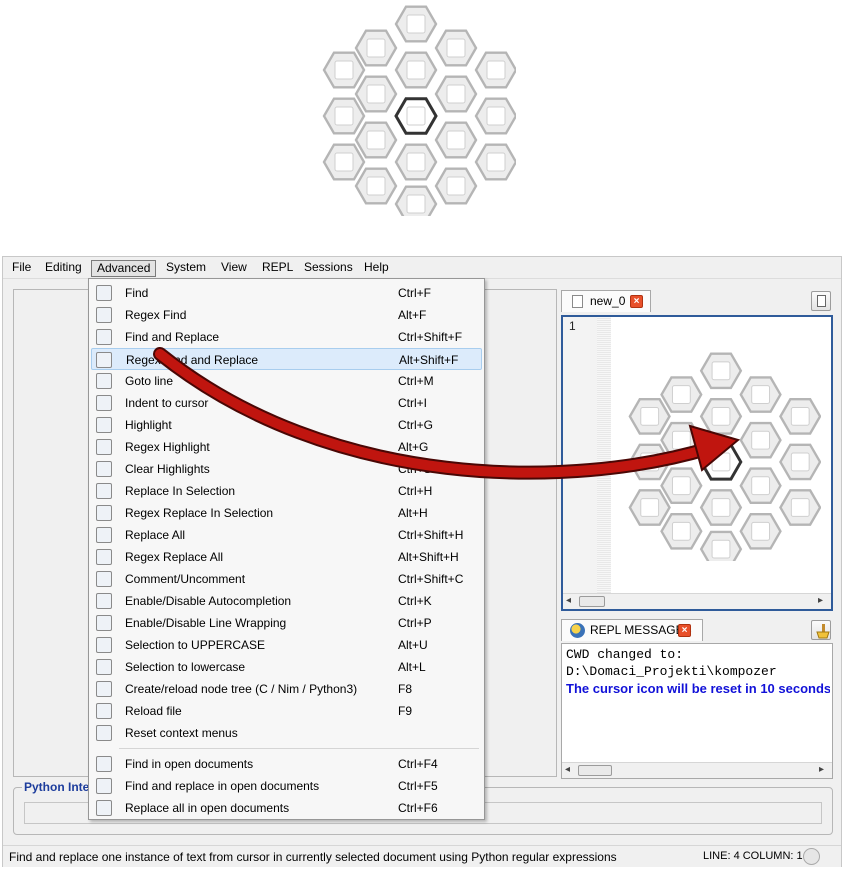 The image size is (844, 869). Describe the element at coordinates (604, 455) in the screenshot. I see `fold-margin` at that location.